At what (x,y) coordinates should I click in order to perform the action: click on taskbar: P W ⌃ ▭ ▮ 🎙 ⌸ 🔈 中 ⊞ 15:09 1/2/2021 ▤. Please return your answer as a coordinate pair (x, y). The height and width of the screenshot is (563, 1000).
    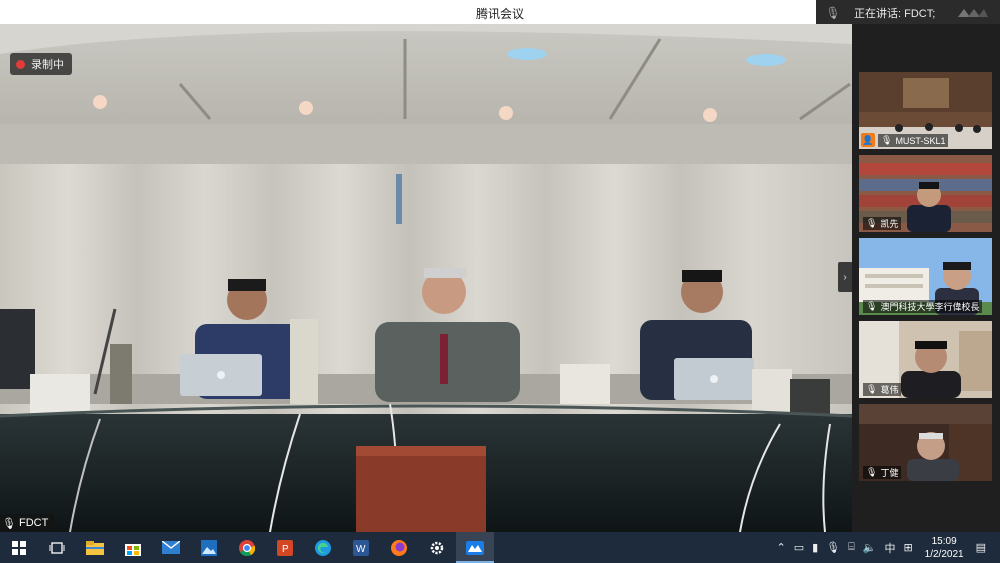
    Looking at the image, I should click on (500, 547).